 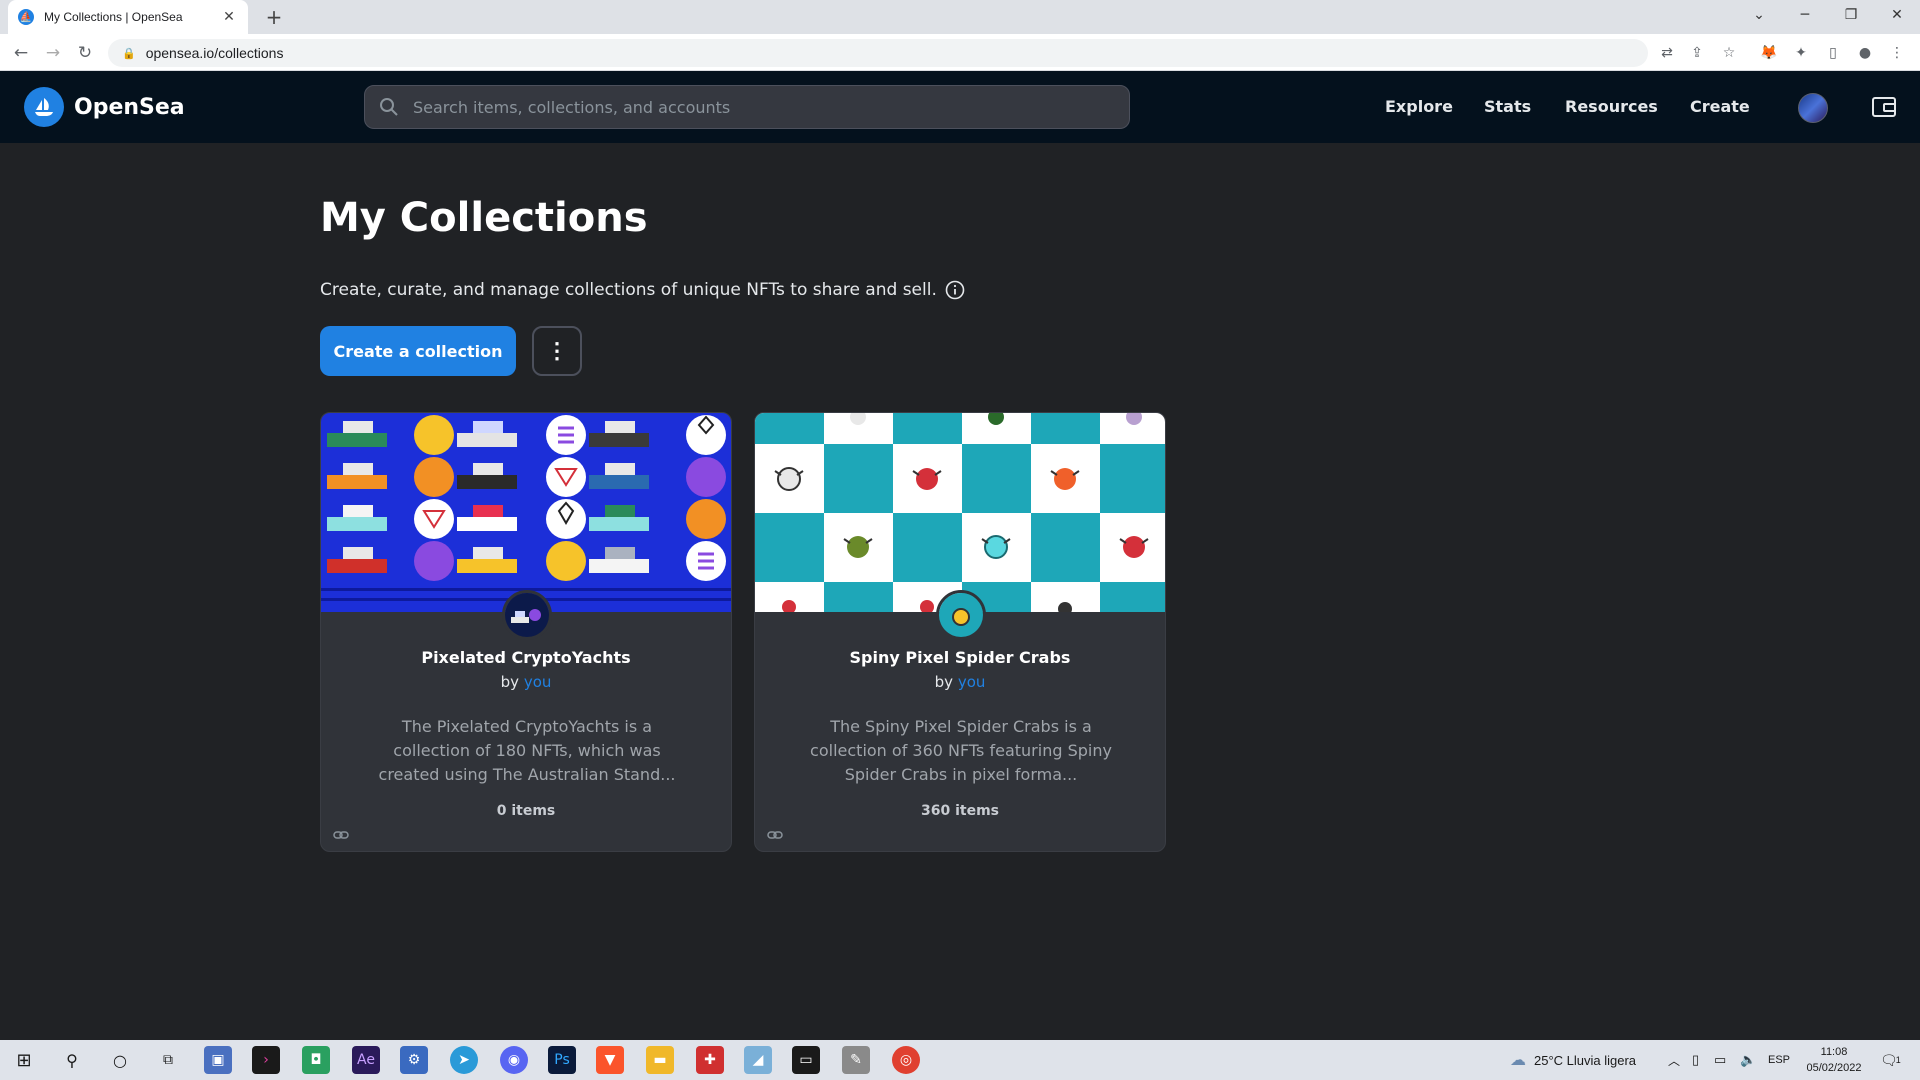 What do you see at coordinates (1898, 1060) in the screenshot?
I see `notification-count: 1` at bounding box center [1898, 1060].